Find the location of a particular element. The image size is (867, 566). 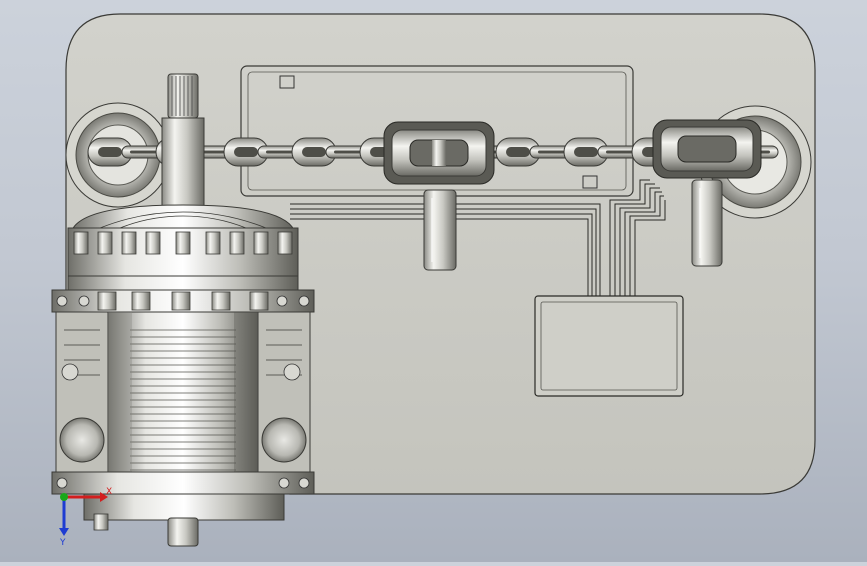

center-support-post is located at coordinates (440, 230).